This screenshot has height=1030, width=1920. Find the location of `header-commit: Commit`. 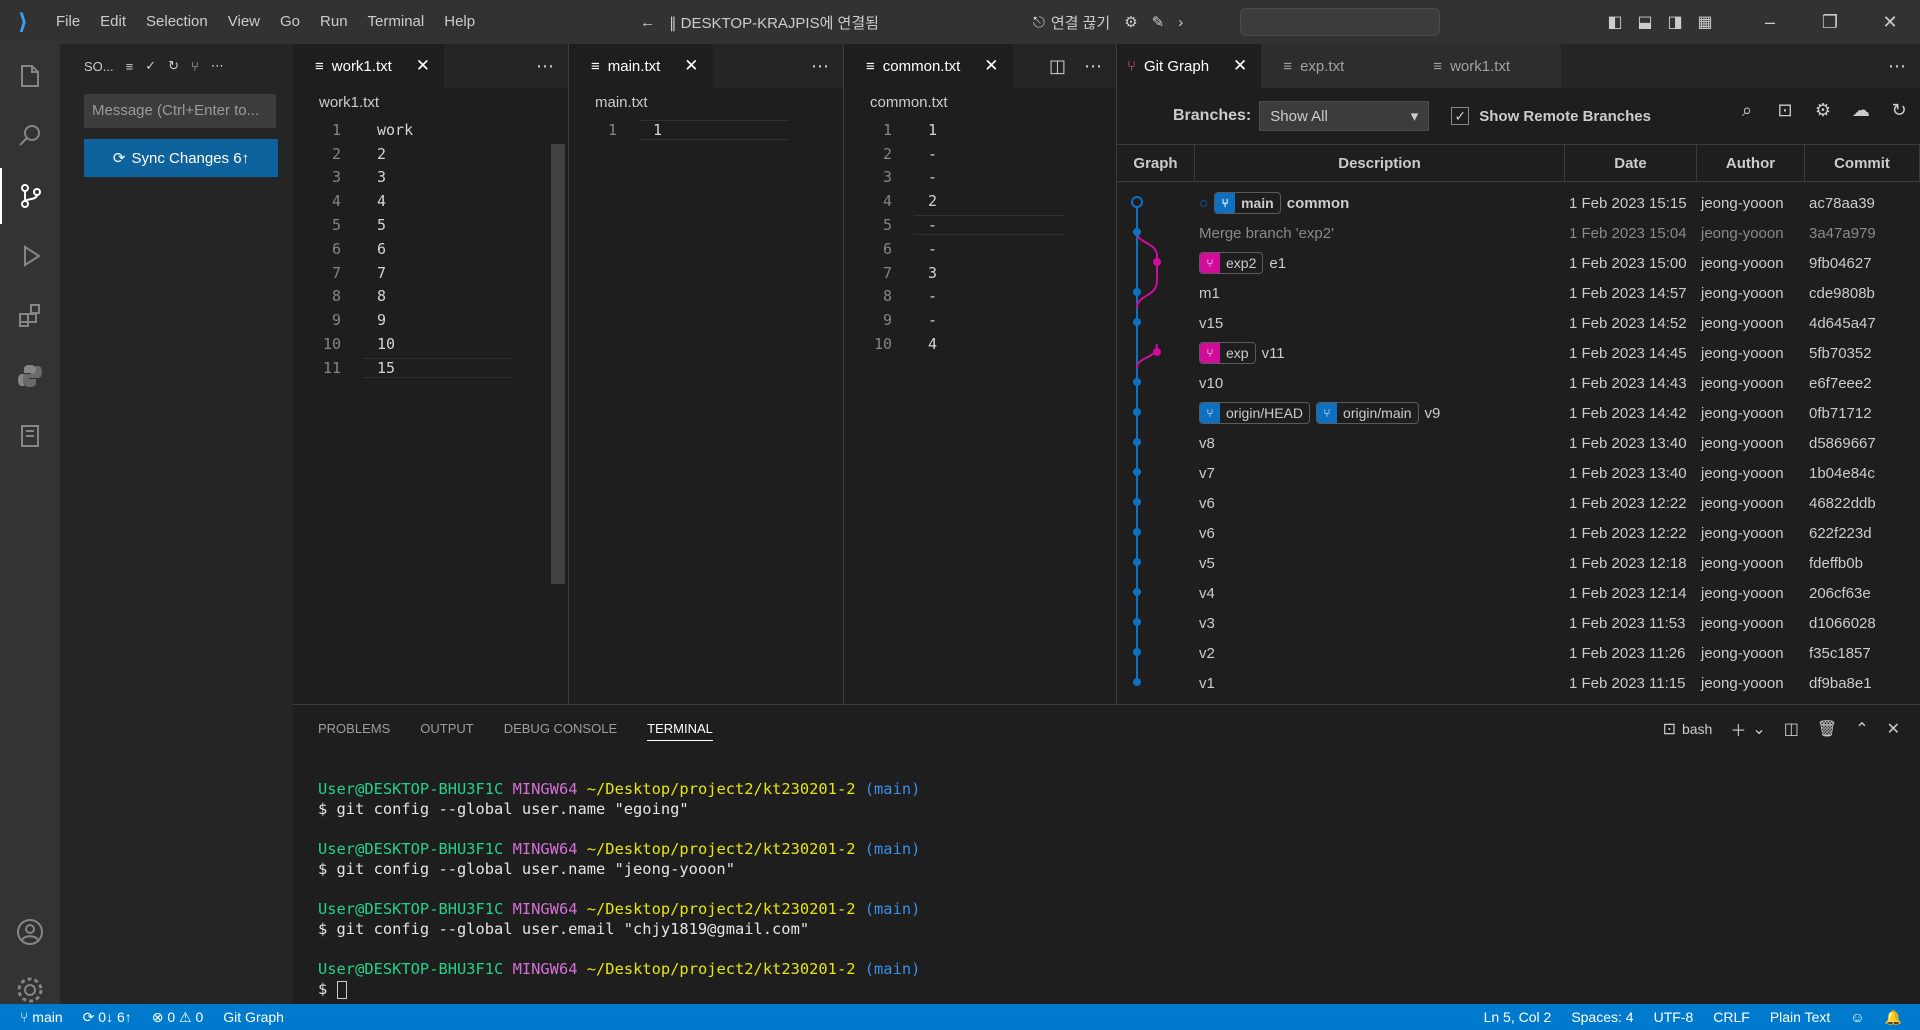

header-commit: Commit is located at coordinates (1862, 163).